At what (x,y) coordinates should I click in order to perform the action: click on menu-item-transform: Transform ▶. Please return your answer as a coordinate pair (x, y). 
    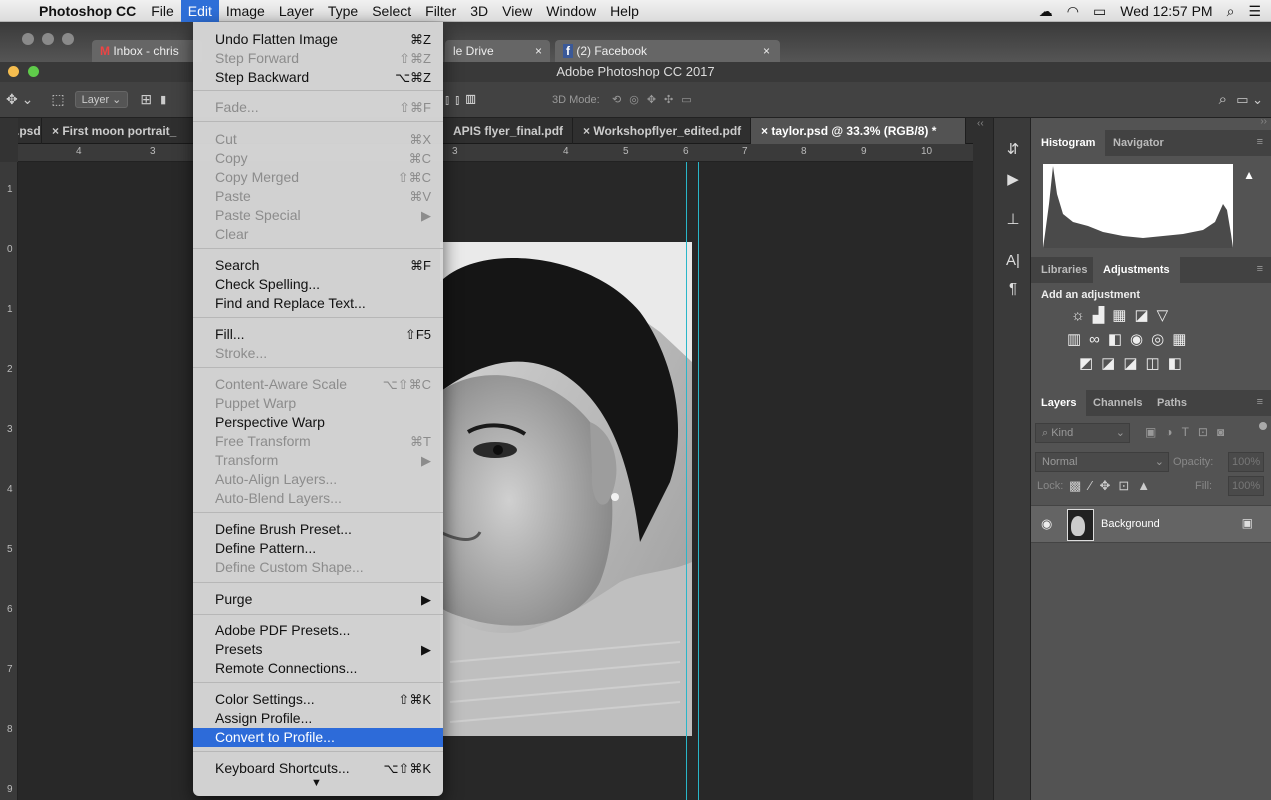
    Looking at the image, I should click on (318, 460).